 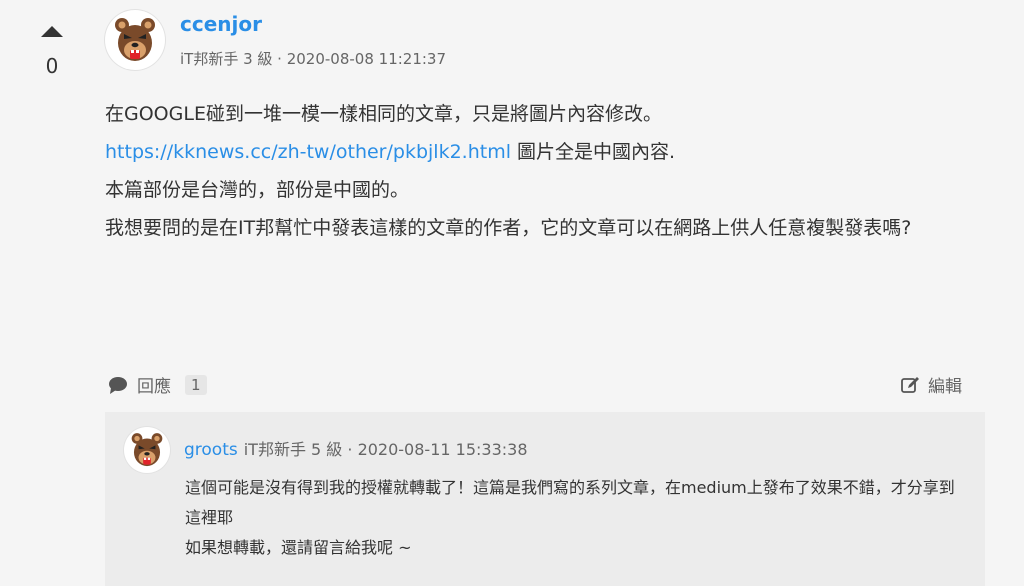 I want to click on reply-author-name: groots, so click(x=211, y=450).